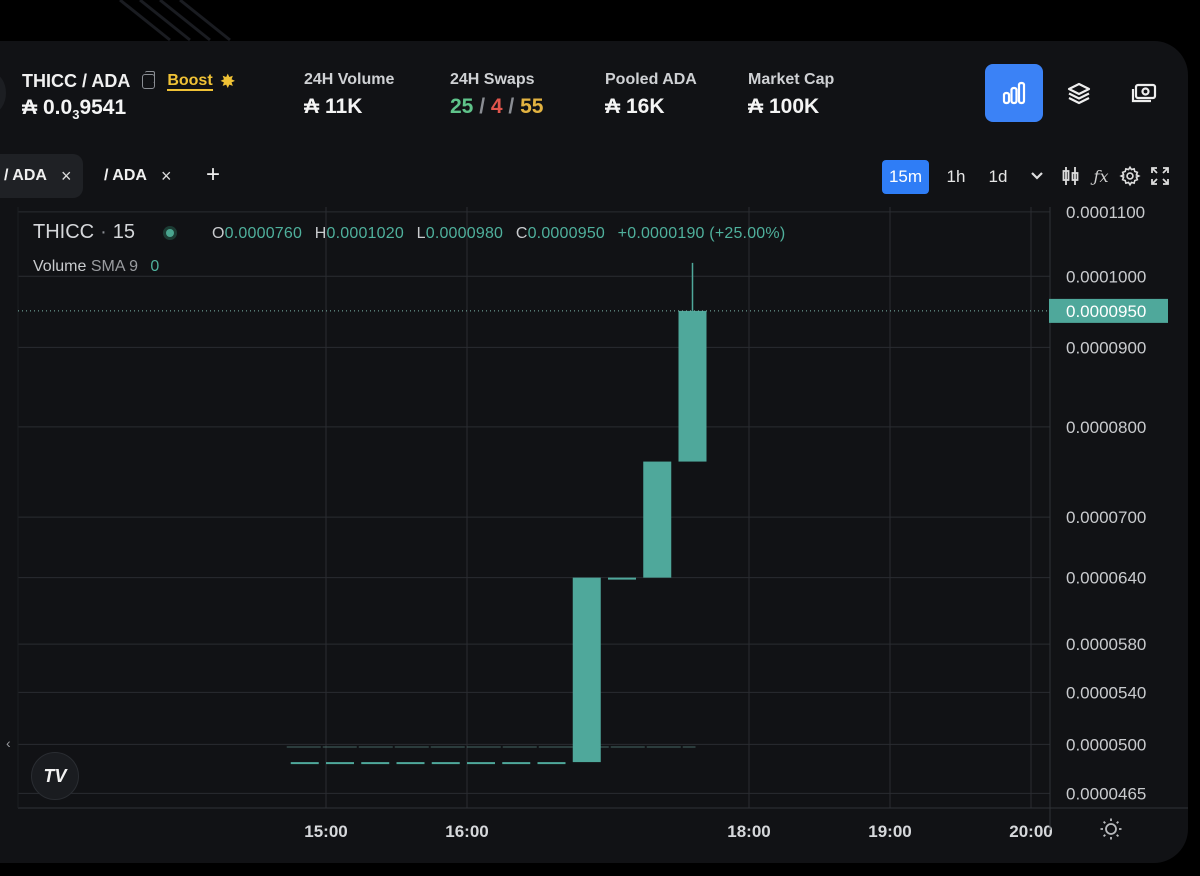 The width and height of the screenshot is (1200, 876). What do you see at coordinates (1105, 212) in the screenshot?
I see `y-tick-label: 0.0001100` at bounding box center [1105, 212].